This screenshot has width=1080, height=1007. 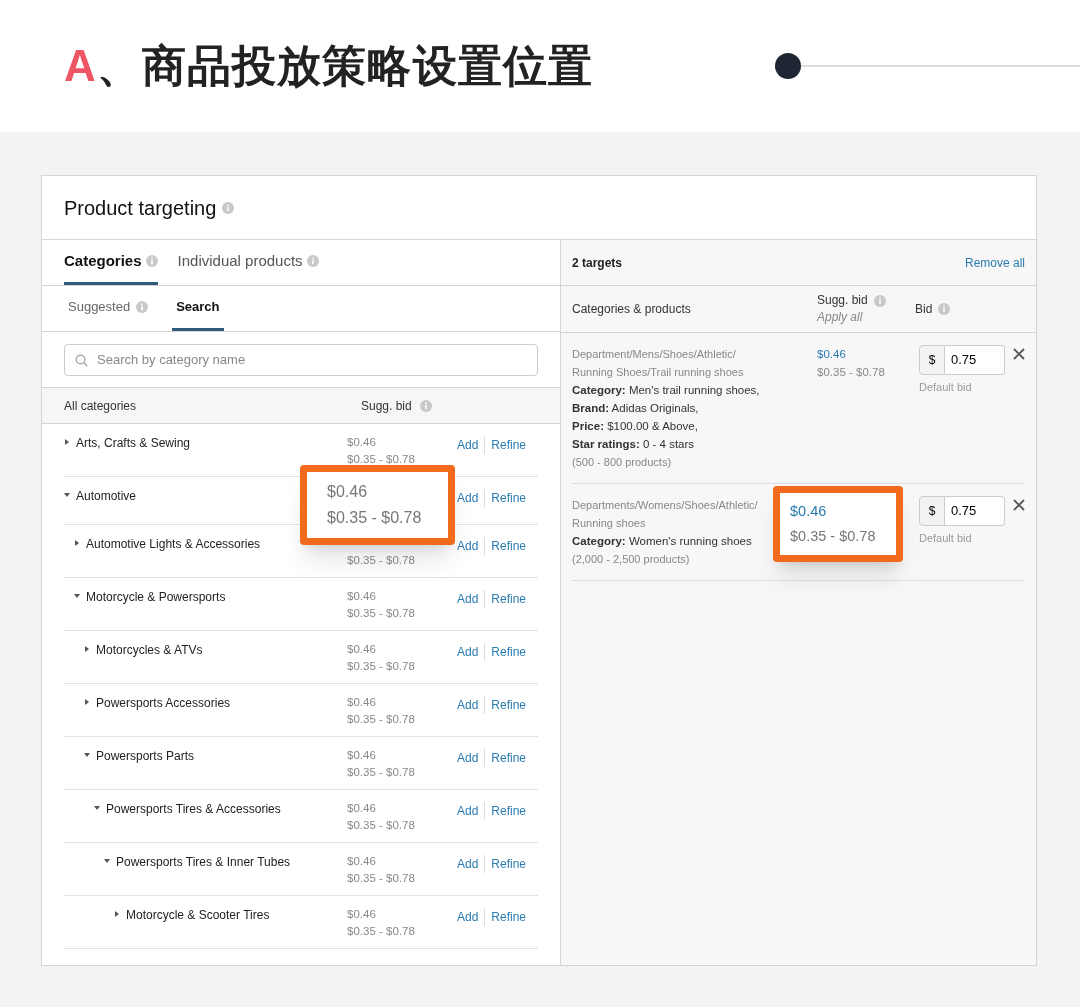 What do you see at coordinates (933, 309) in the screenshot?
I see `column-header: Bid` at bounding box center [933, 309].